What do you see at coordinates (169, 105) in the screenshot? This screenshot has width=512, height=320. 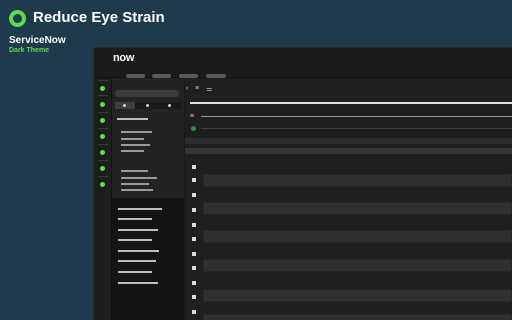 I see `history-icon` at bounding box center [169, 105].